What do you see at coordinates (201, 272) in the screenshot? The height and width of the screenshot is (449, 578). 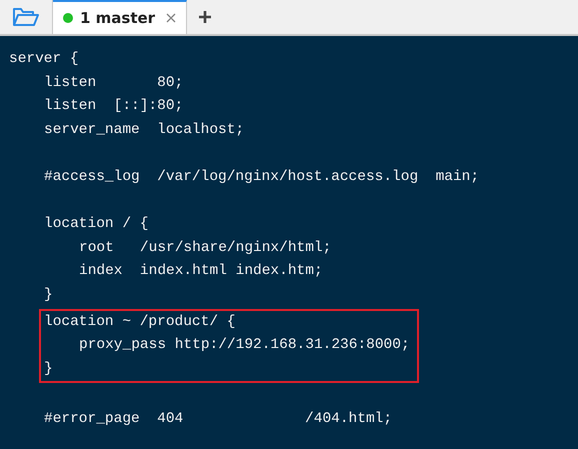 I see `code-line: index index.html index.htm;` at bounding box center [201, 272].